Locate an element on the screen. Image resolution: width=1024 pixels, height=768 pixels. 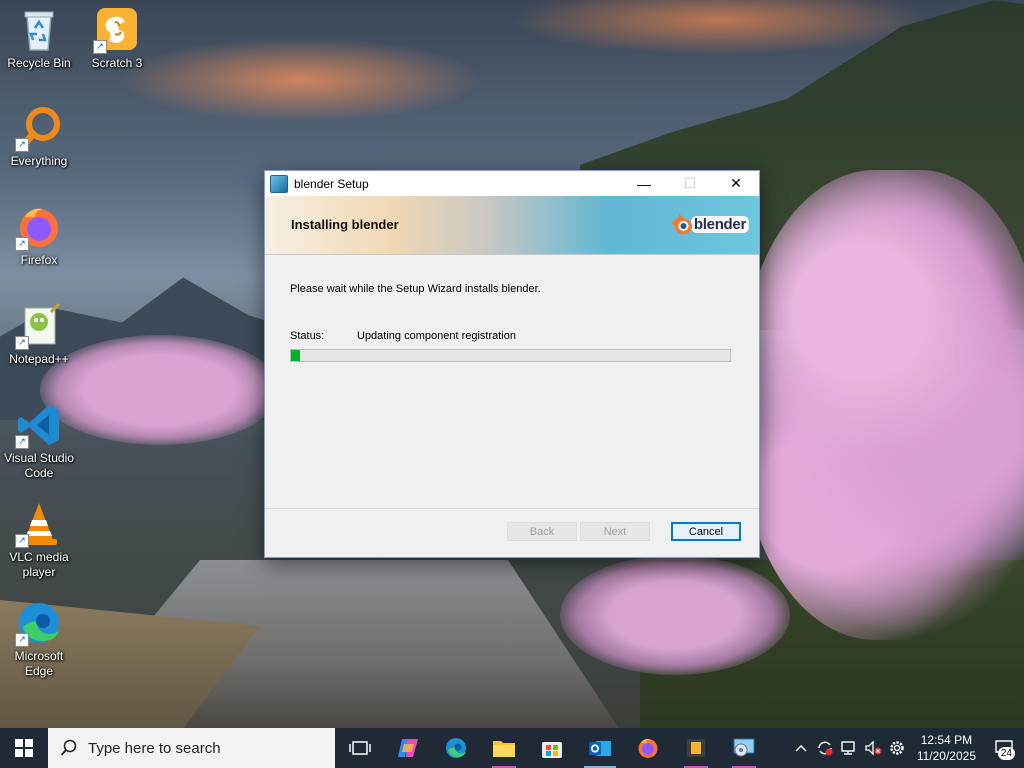
minimize-icon: — is located at coordinates (644, 183).